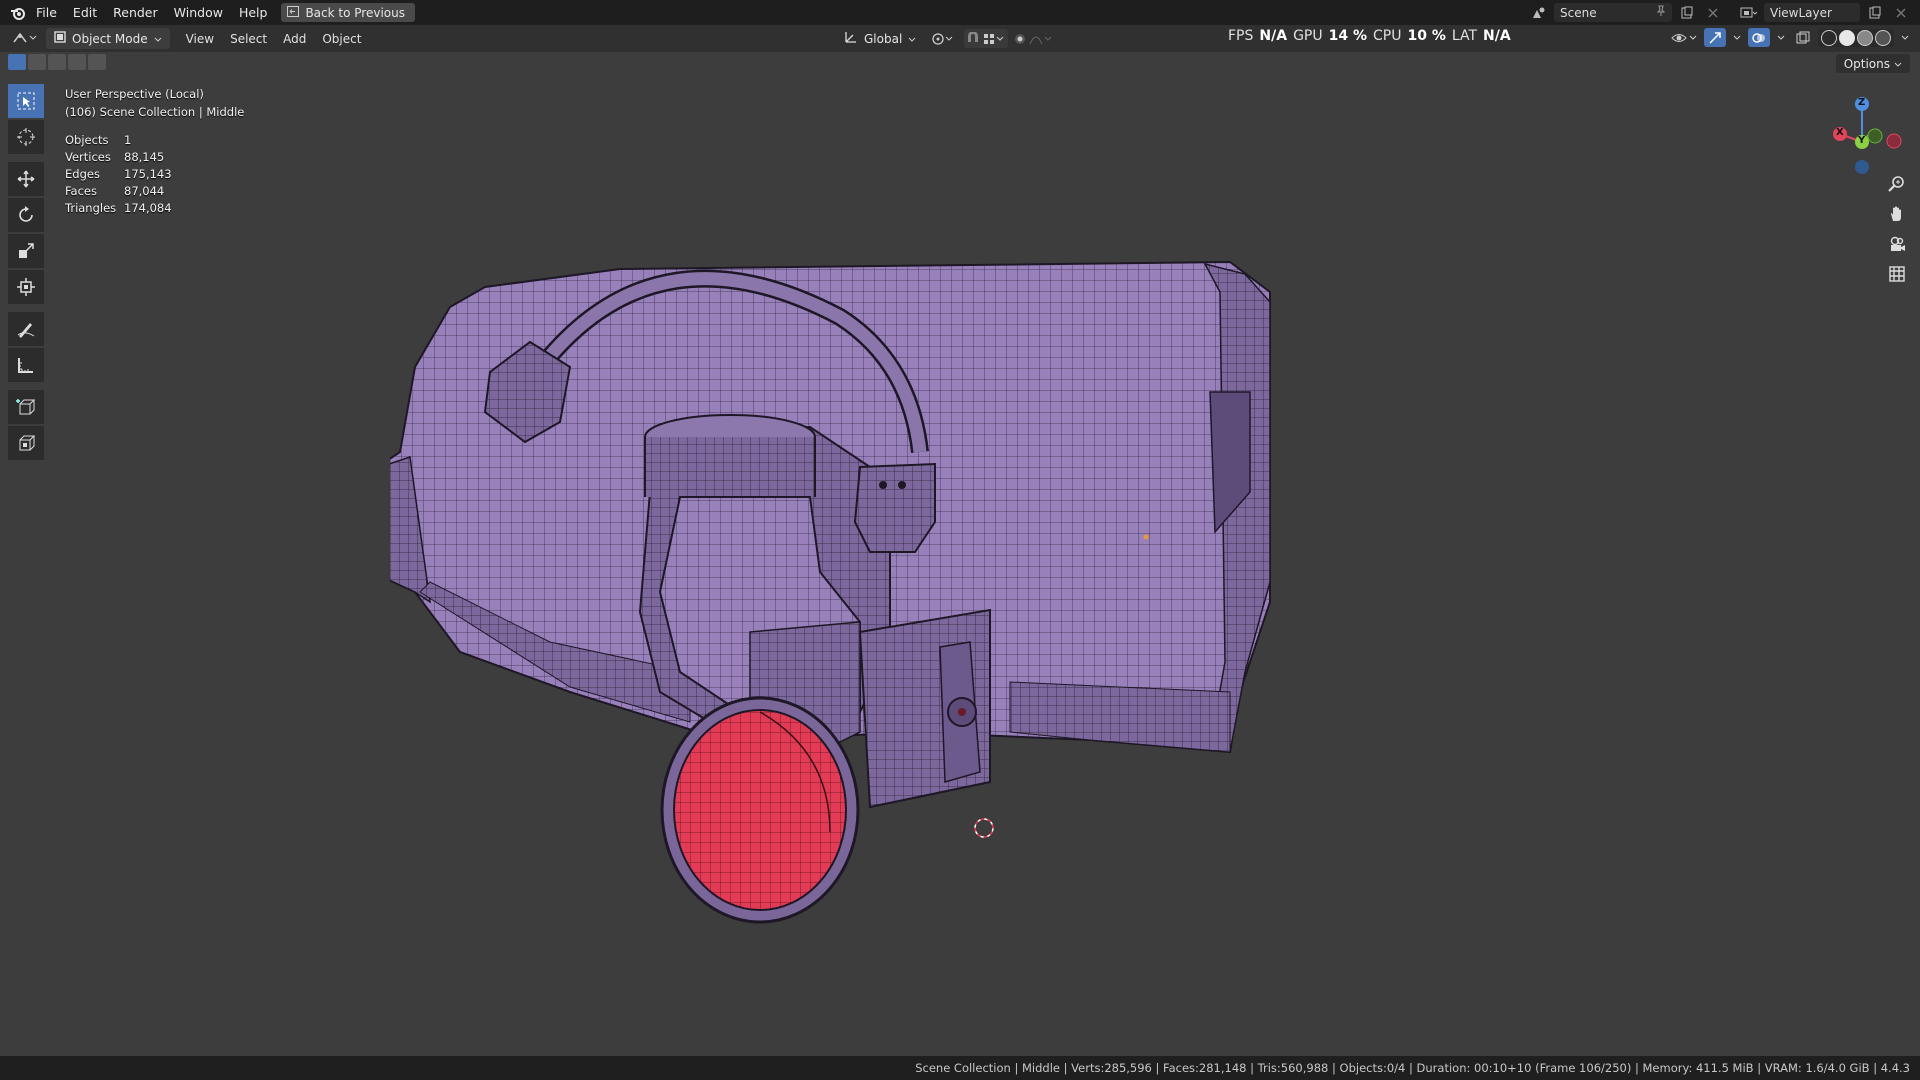 This screenshot has height=1080, width=1920. I want to click on snap-toggle-icon, so click(986, 38).